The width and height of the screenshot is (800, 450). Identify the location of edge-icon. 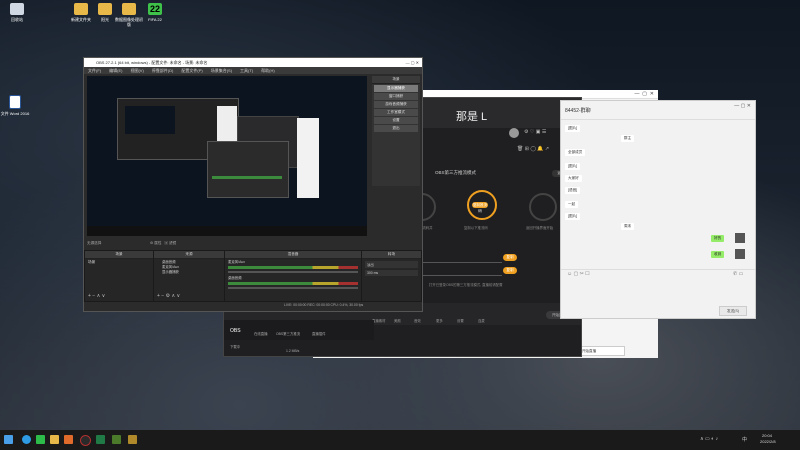
(26, 439).